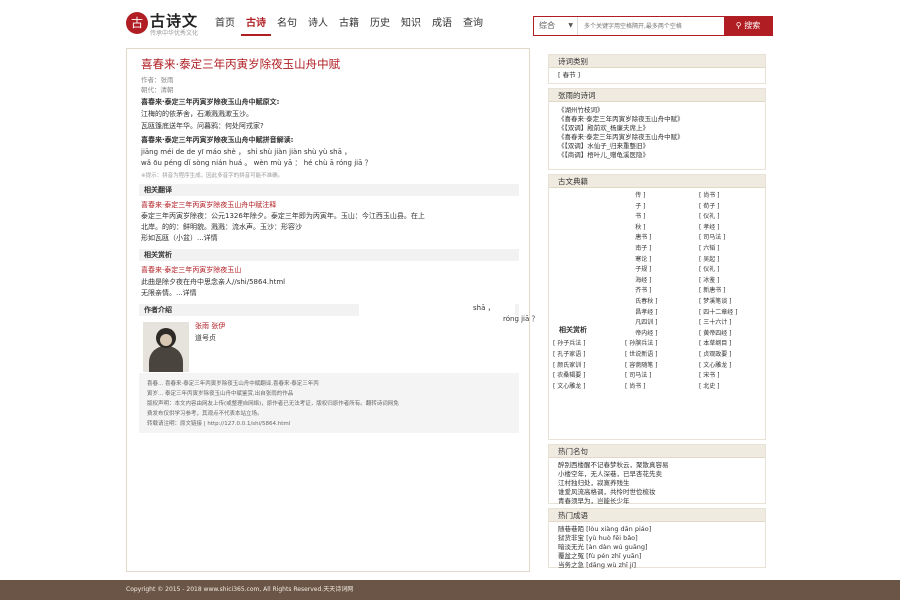 The width and height of the screenshot is (900, 600). I want to click on category-link: 春节, so click(569, 75).